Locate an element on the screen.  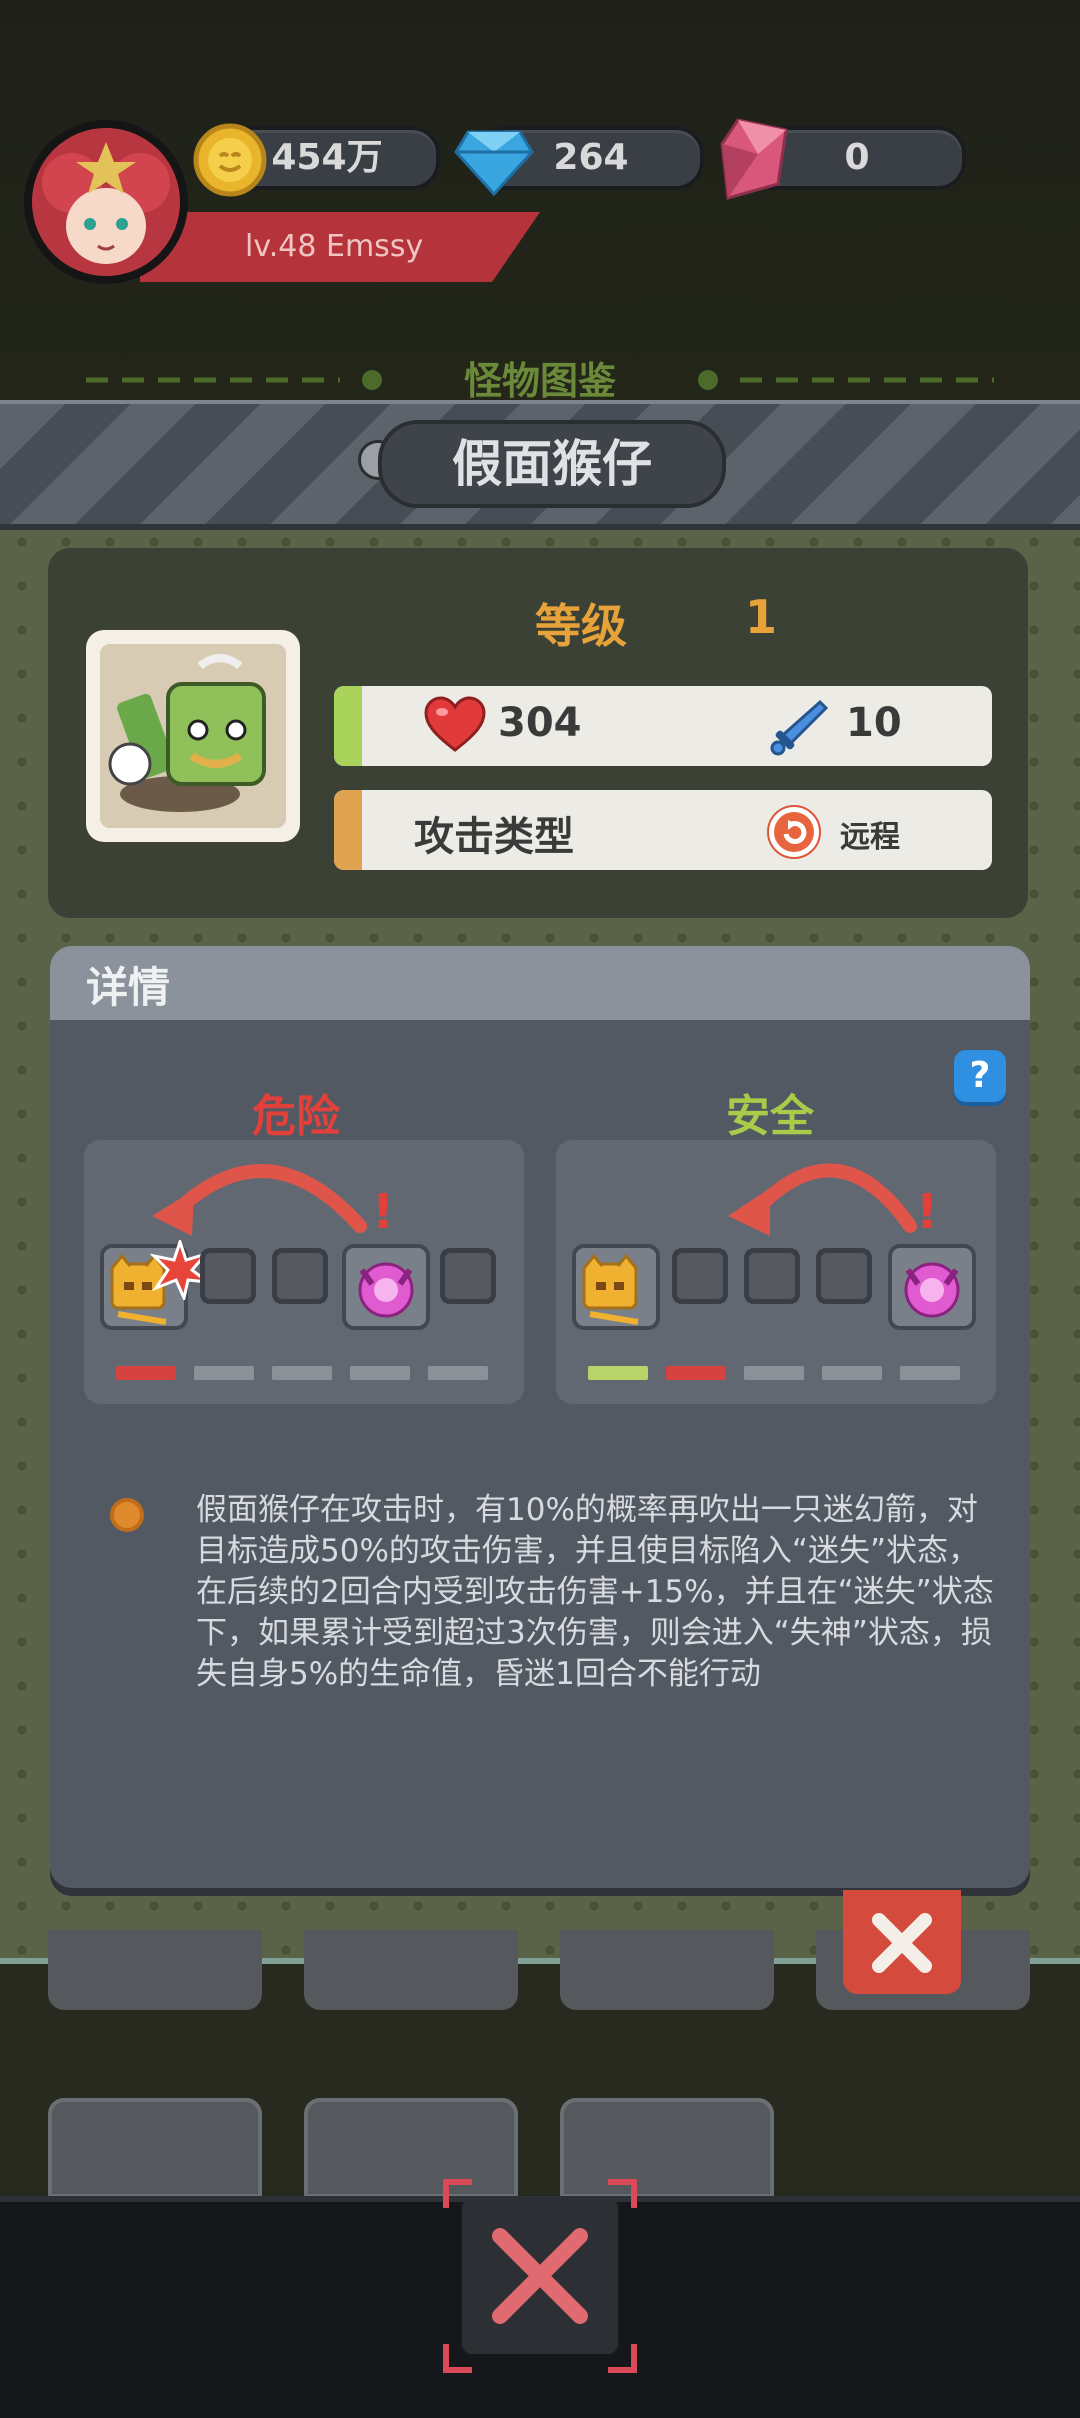
grade-label: 等级 is located at coordinates (581, 626).